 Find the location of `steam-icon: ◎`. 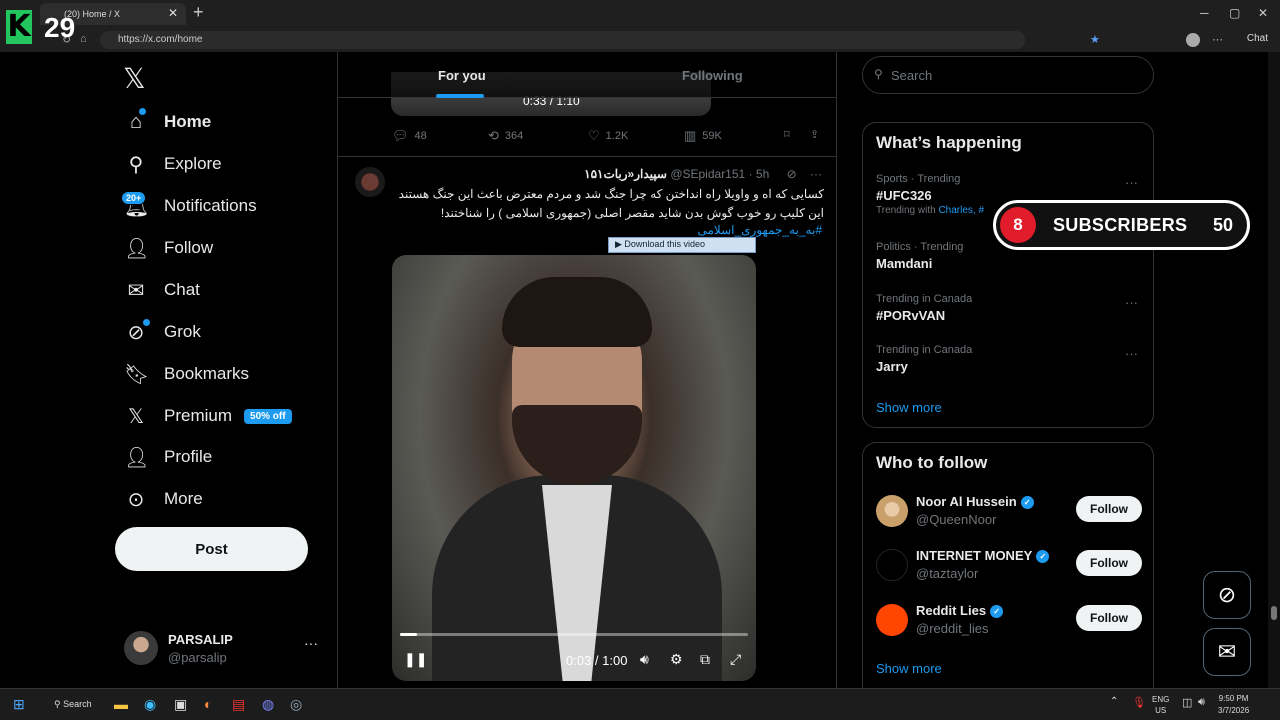

steam-icon: ◎ is located at coordinates (296, 704).